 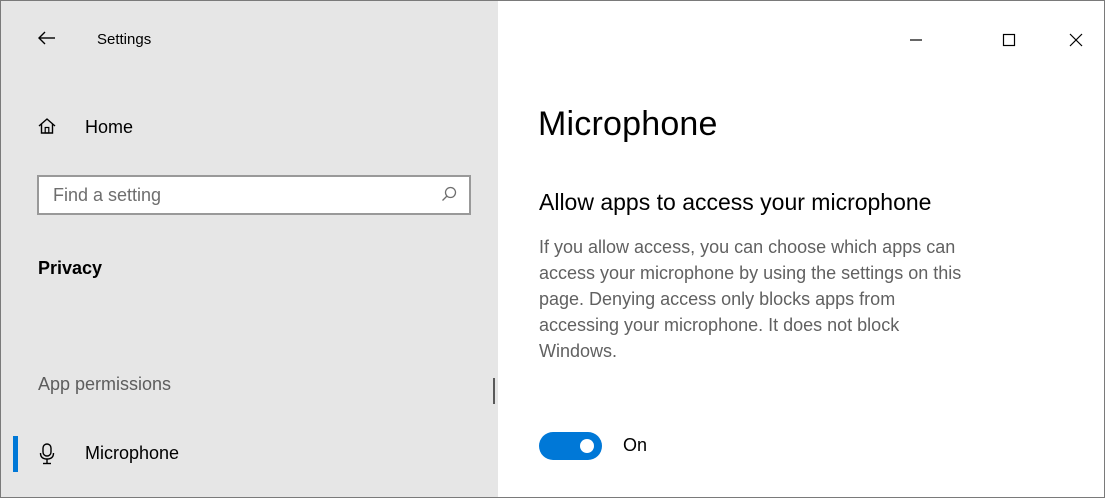 What do you see at coordinates (494, 391) in the screenshot?
I see `scrollbar-thumb` at bounding box center [494, 391].